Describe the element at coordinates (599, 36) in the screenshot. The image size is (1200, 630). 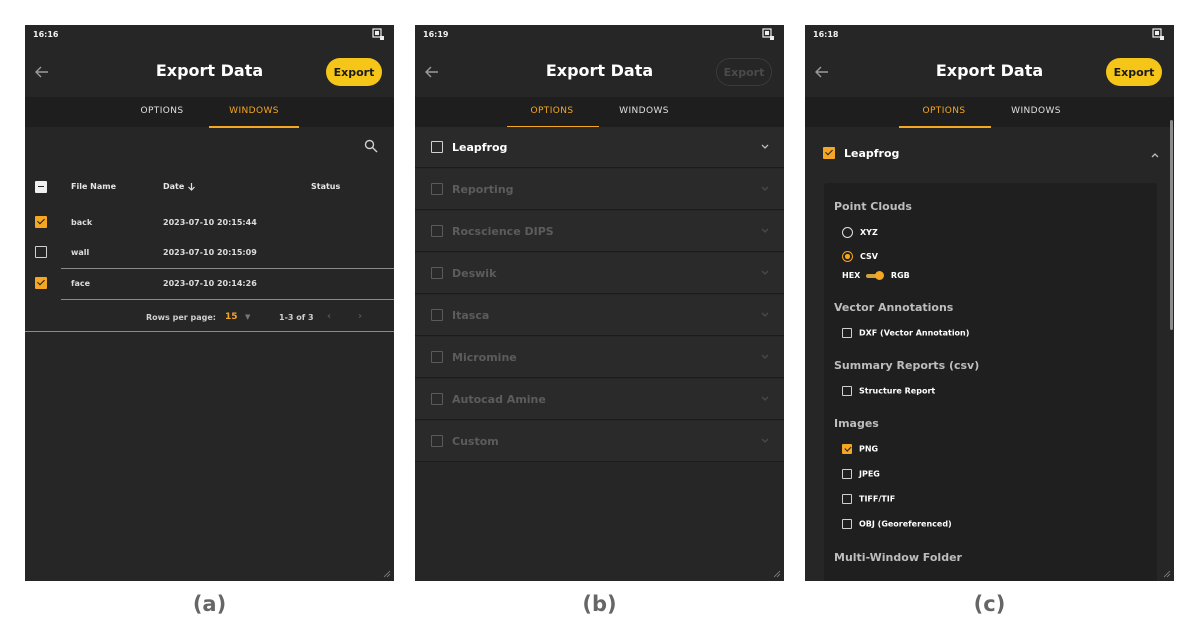
I see `status-bar: 16:19` at that location.